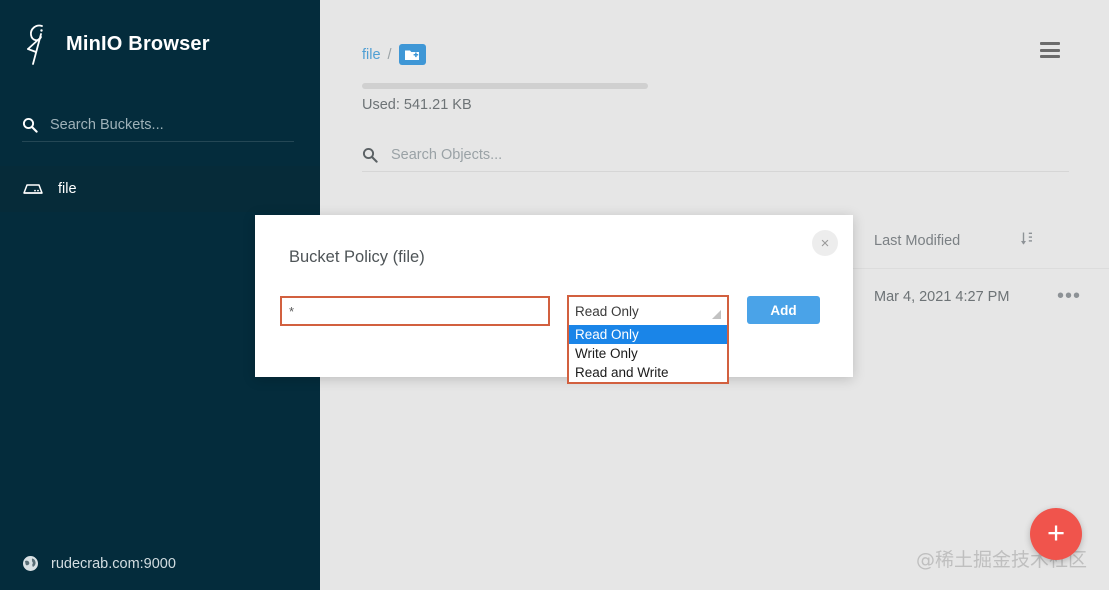 The image size is (1109, 590). I want to click on sidebar-item-label: file, so click(67, 189).